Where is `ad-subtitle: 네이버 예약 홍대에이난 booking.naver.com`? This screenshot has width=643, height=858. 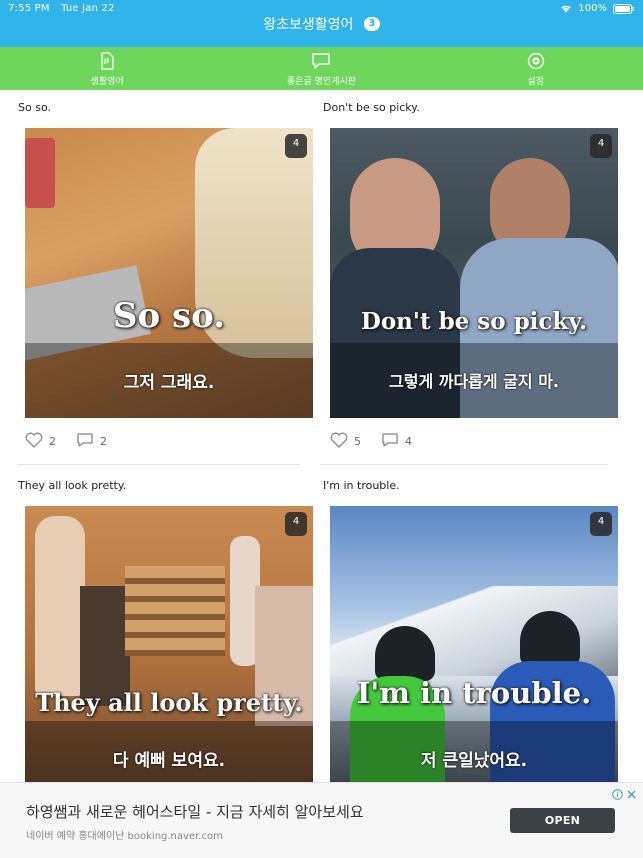 ad-subtitle: 네이버 예약 홍대에이난 booking.naver.com is located at coordinates (124, 836).